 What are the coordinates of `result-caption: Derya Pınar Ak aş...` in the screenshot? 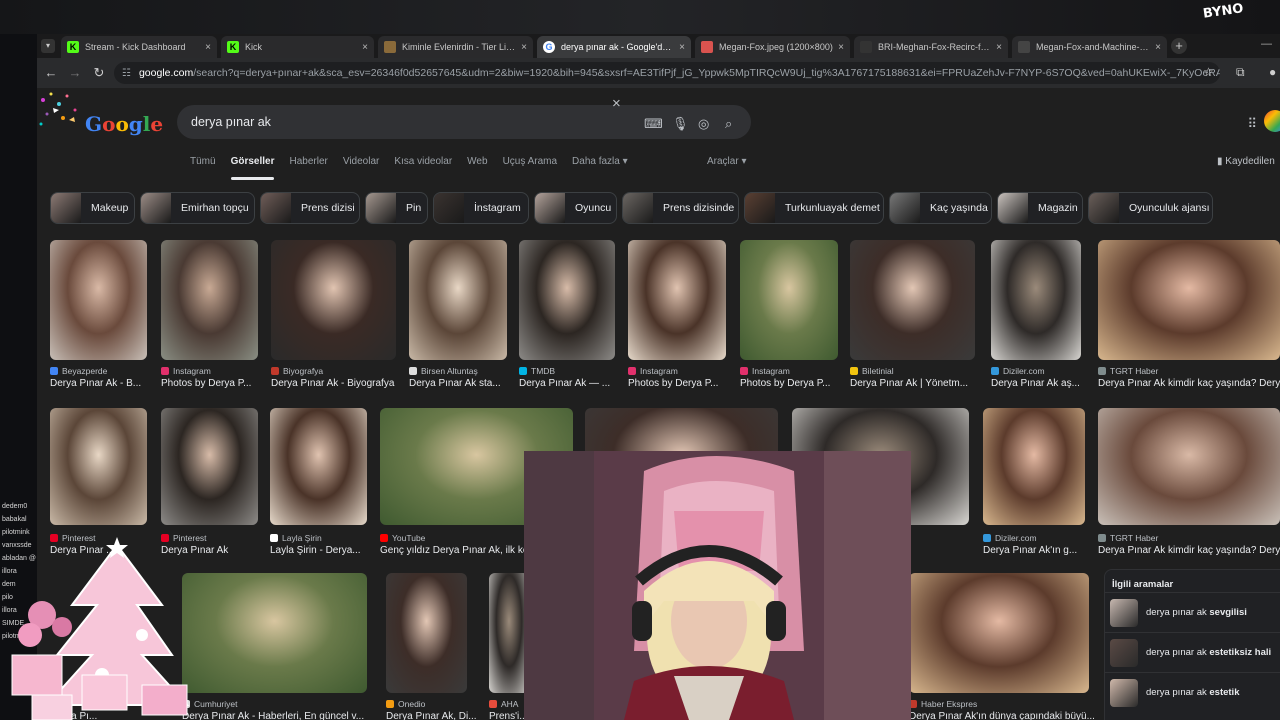 It's located at (1046, 383).